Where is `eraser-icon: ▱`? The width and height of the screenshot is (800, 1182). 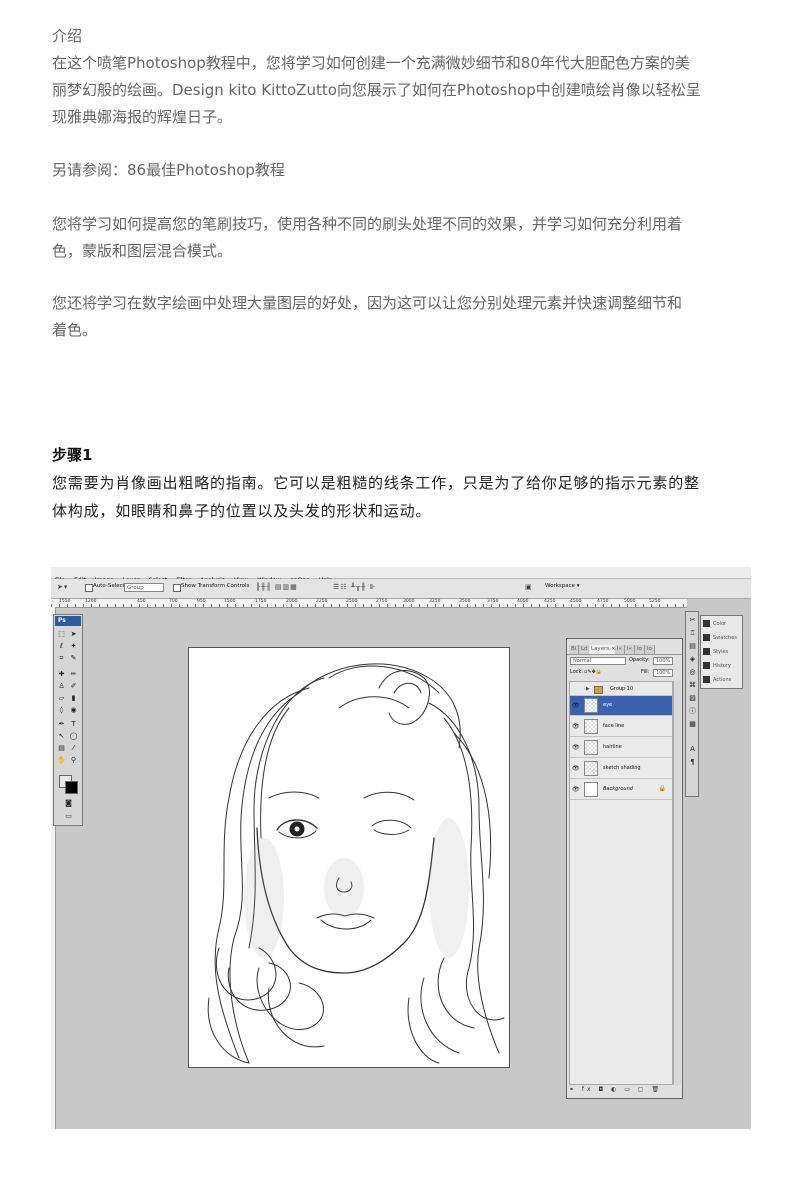 eraser-icon: ▱ is located at coordinates (61, 698).